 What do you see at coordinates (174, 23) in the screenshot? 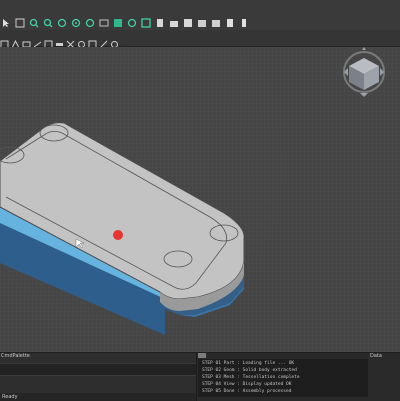
I see `render-icon` at bounding box center [174, 23].